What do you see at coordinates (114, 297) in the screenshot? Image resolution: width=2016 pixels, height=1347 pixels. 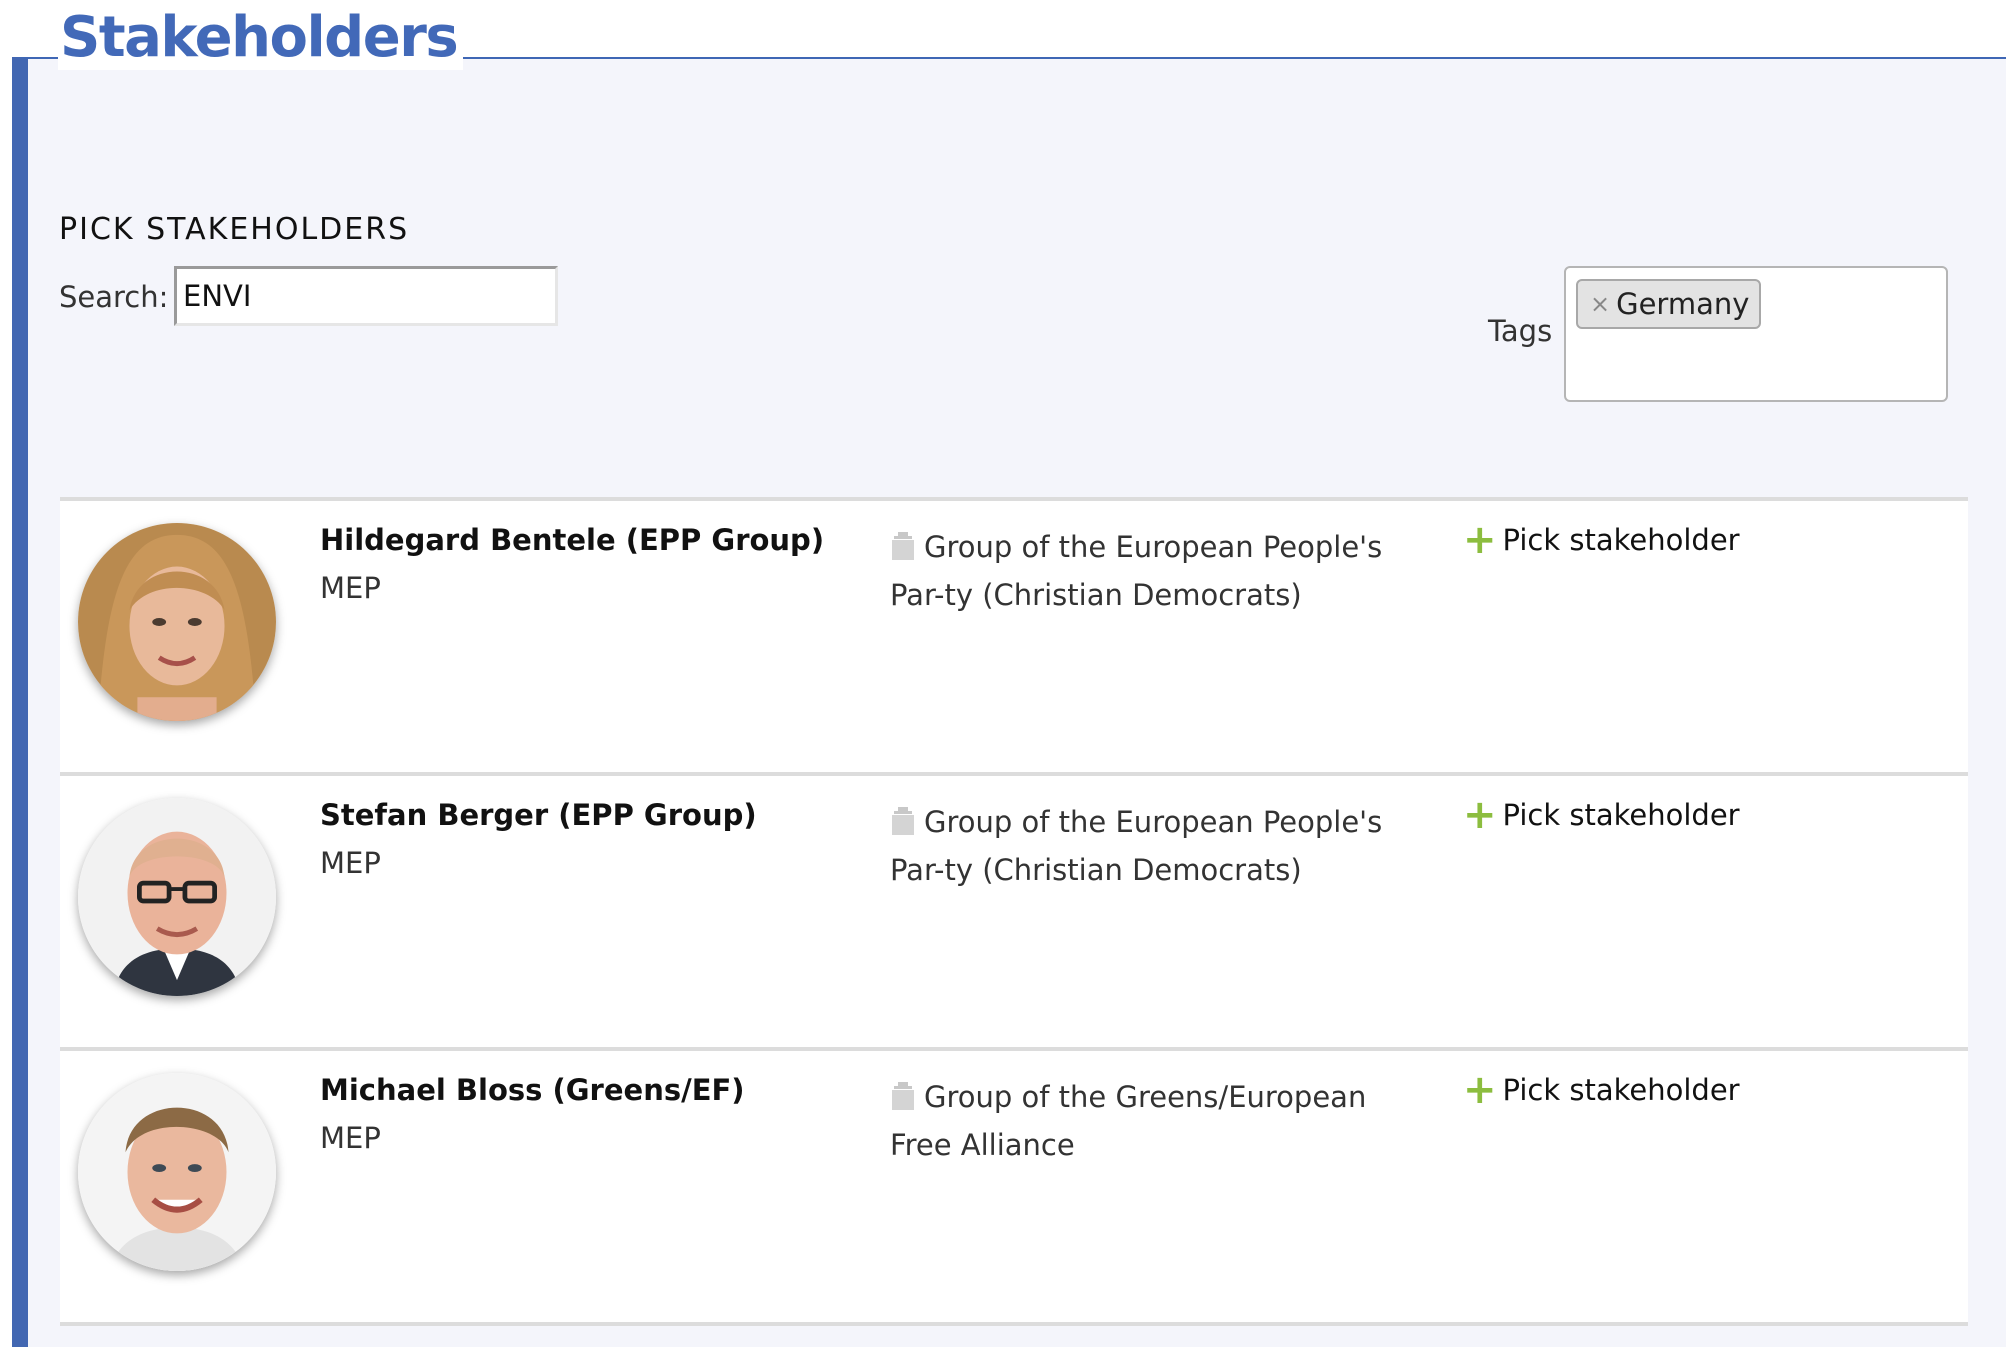 I see `search-label: Search:` at bounding box center [114, 297].